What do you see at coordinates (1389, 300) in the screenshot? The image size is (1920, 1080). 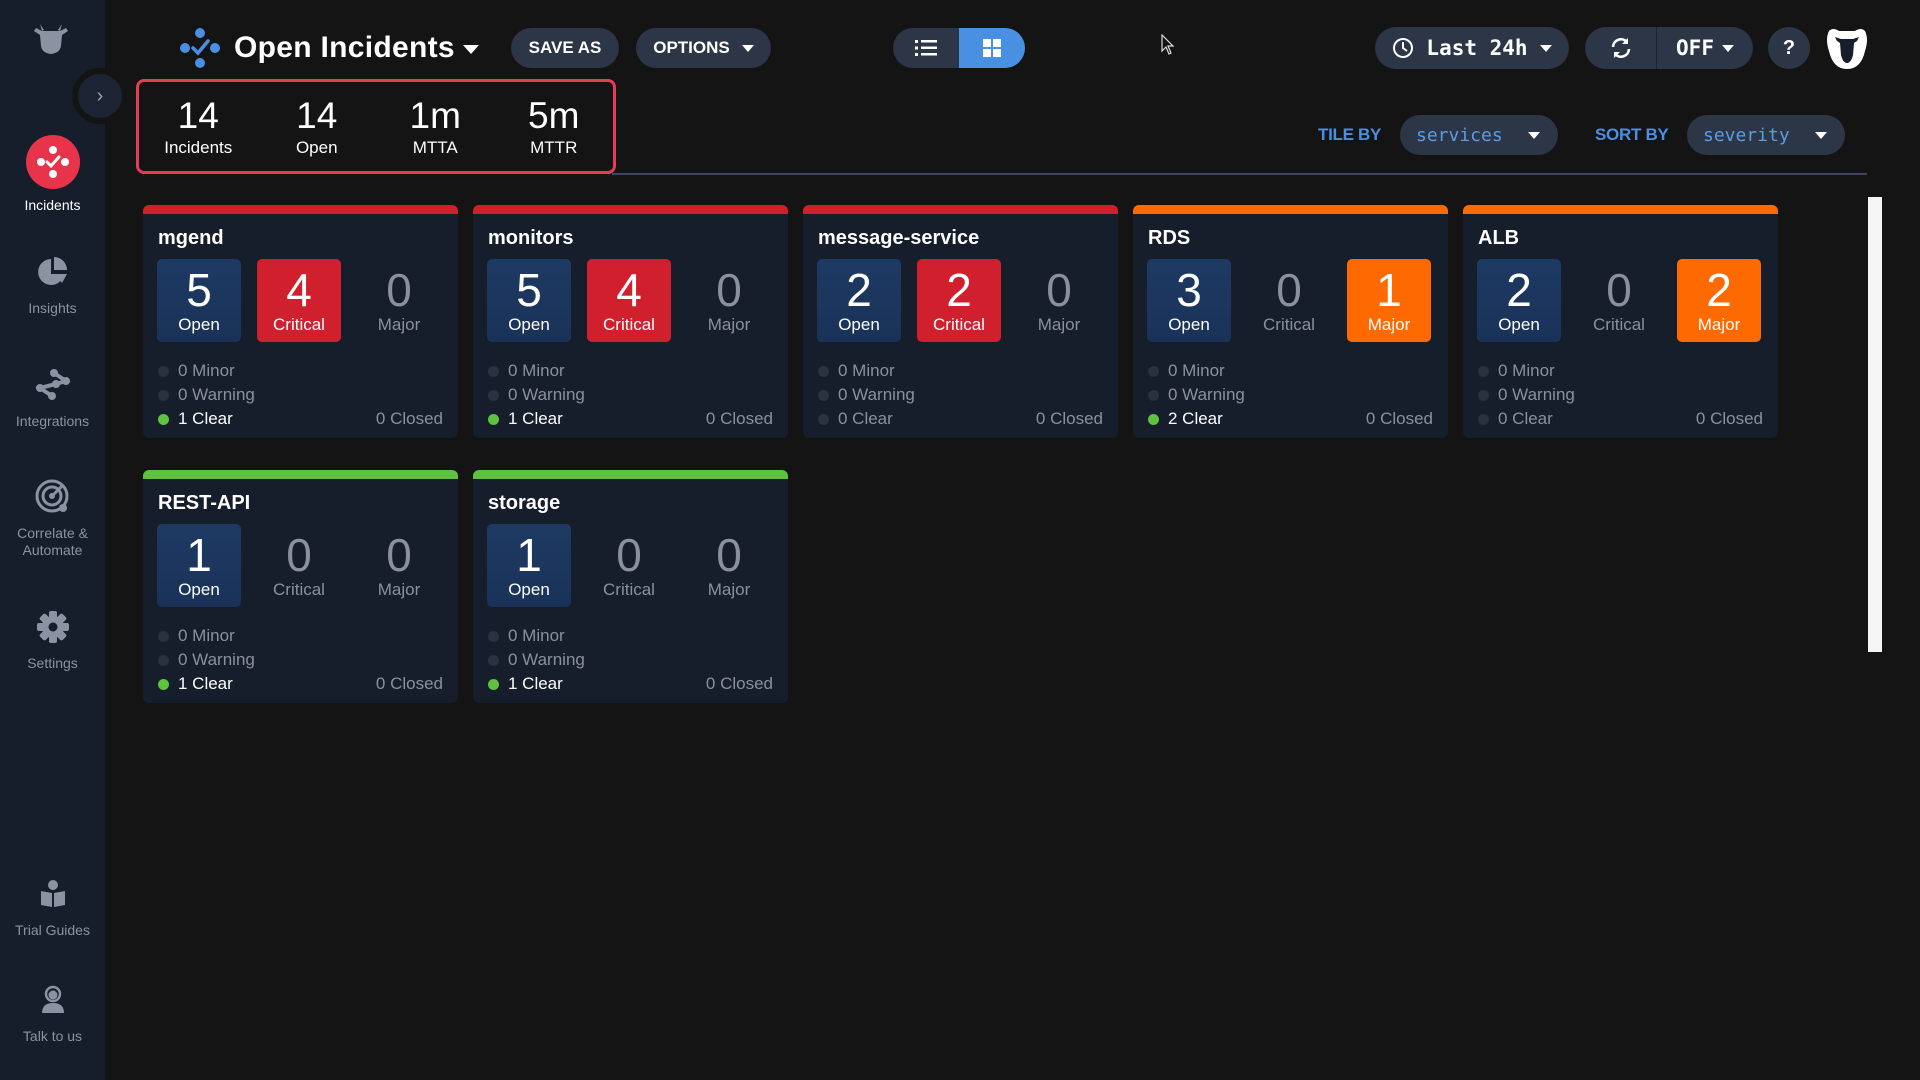 I see `major-count-box: 1 Major` at bounding box center [1389, 300].